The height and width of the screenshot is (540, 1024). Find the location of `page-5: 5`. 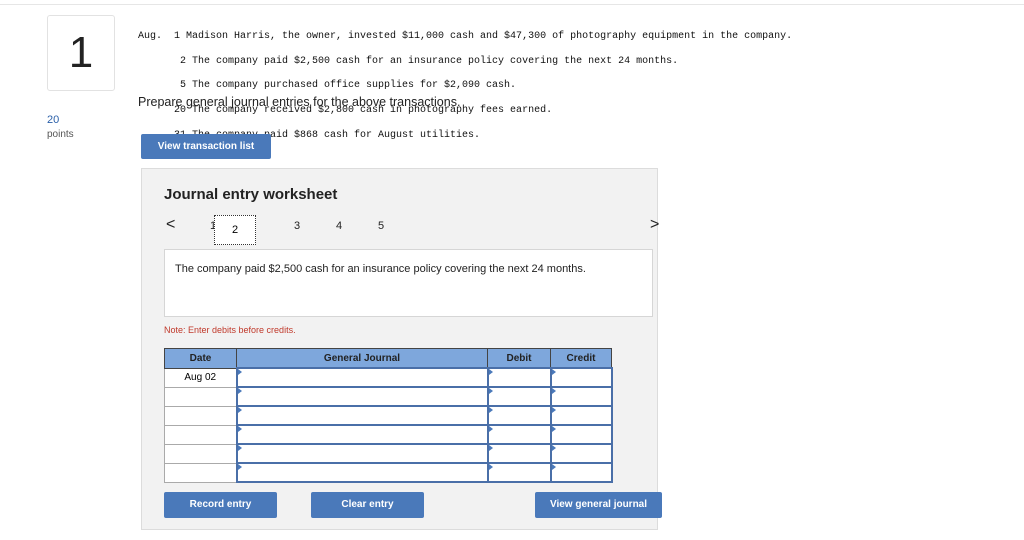

page-5: 5 is located at coordinates (381, 226).